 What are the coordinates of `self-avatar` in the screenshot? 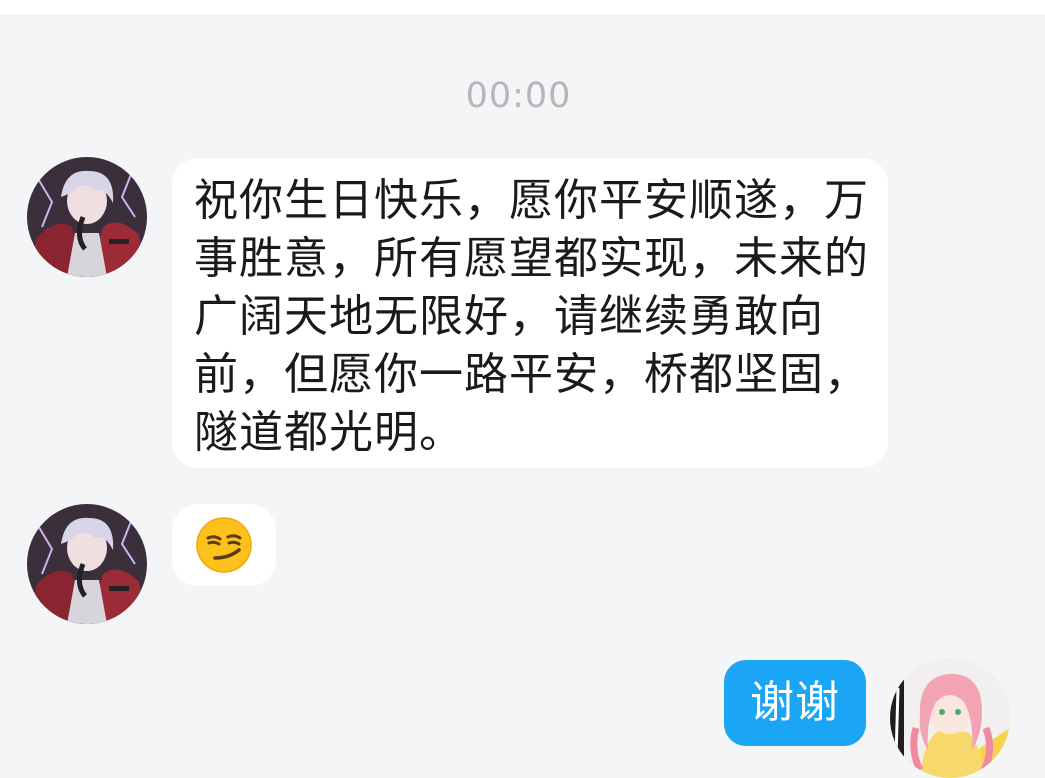 It's located at (950, 718).